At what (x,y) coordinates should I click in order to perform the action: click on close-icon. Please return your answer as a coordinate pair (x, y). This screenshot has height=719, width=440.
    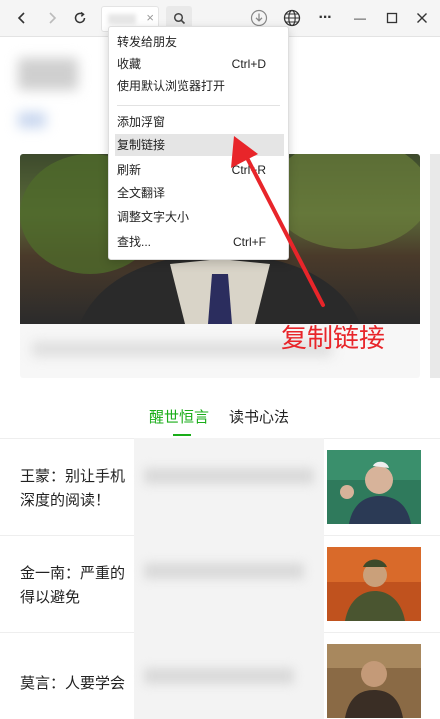
    Looking at the image, I should click on (422, 18).